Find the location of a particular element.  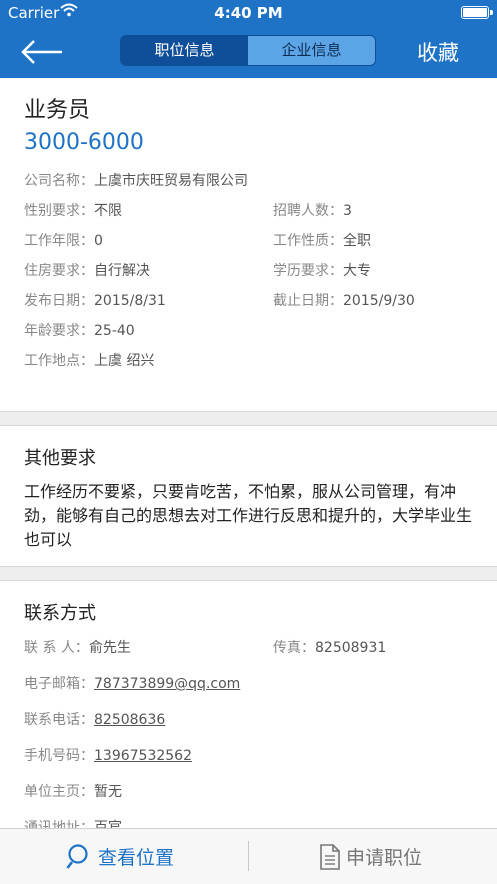

bottom-toolbar: 查看位置 申请职位 is located at coordinates (248, 856).